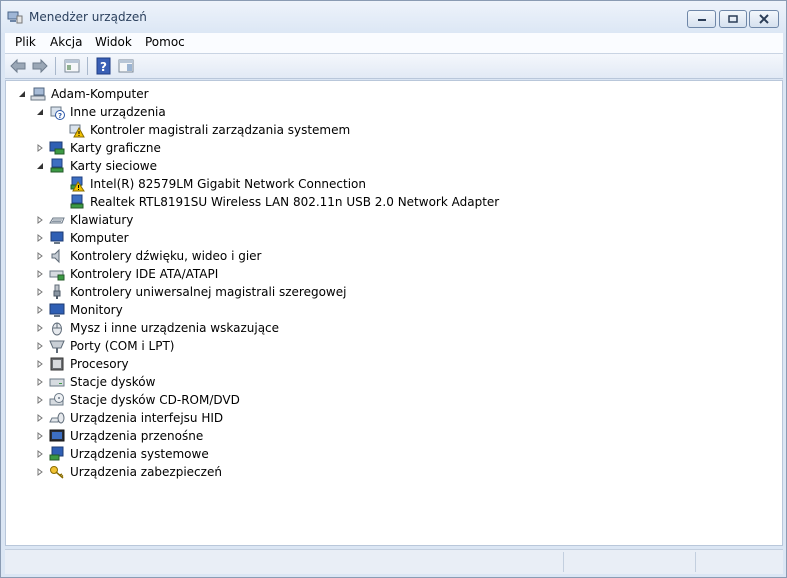 This screenshot has width=787, height=578. Describe the element at coordinates (57, 329) in the screenshot. I see `mouse-icon` at that location.